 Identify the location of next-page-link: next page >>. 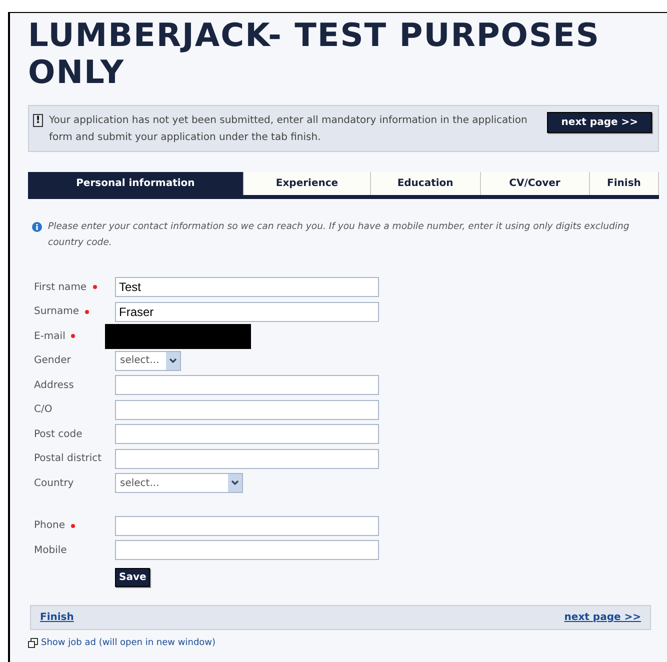
(602, 617).